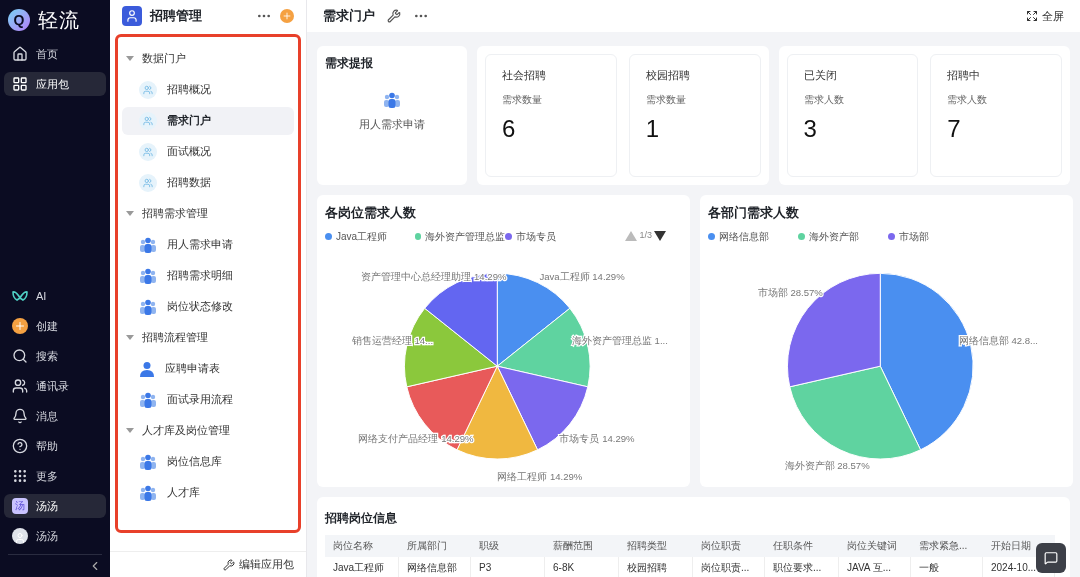 The height and width of the screenshot is (577, 1080). I want to click on table-cell: Java工程师, so click(362, 567).